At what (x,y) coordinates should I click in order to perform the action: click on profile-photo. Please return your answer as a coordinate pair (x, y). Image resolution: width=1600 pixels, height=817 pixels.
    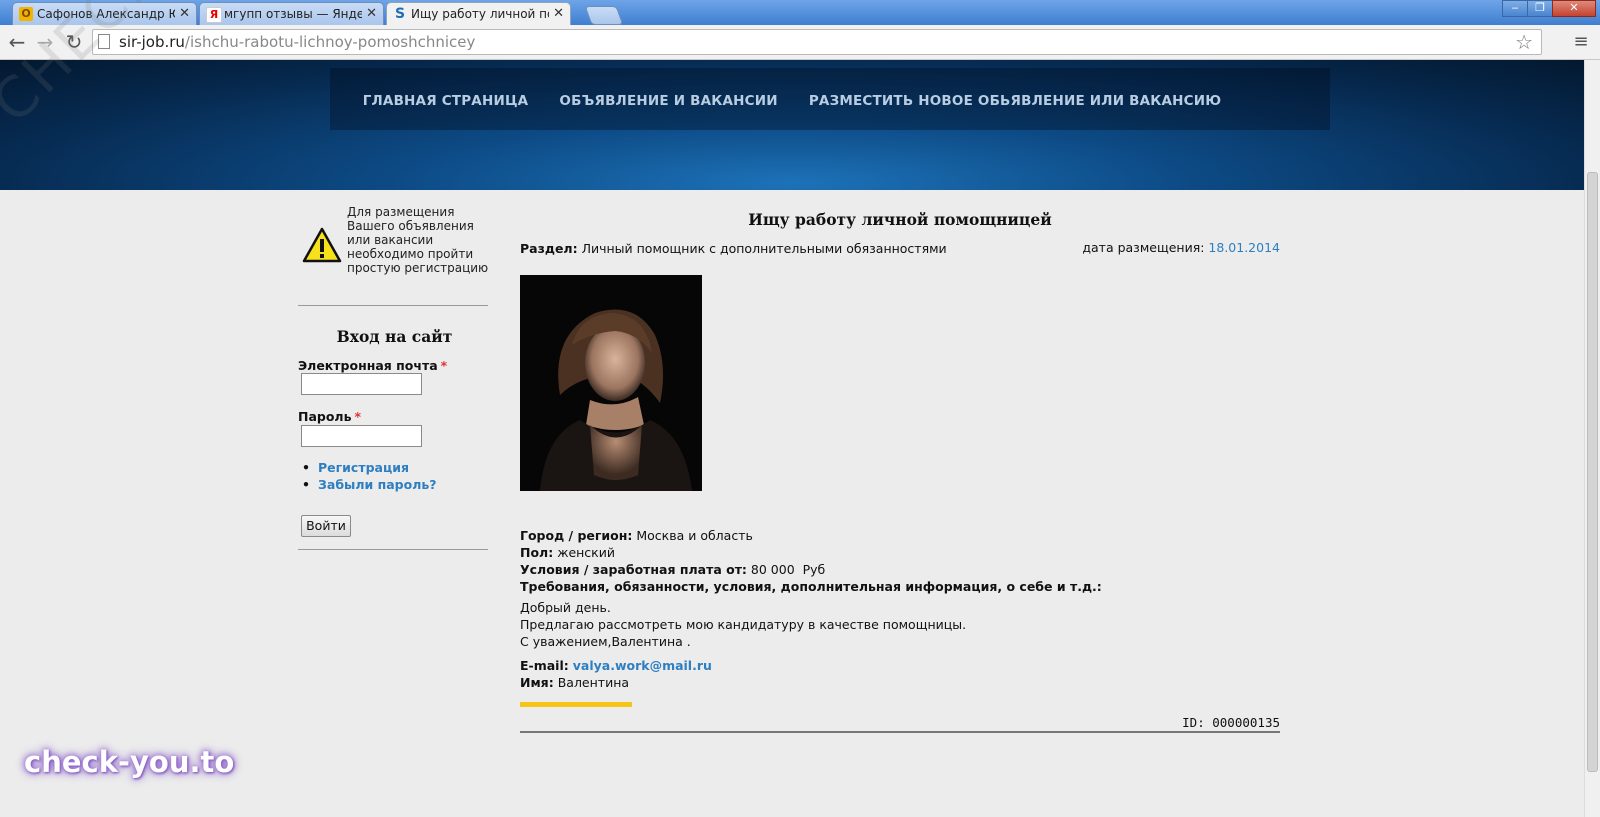
    Looking at the image, I should click on (611, 383).